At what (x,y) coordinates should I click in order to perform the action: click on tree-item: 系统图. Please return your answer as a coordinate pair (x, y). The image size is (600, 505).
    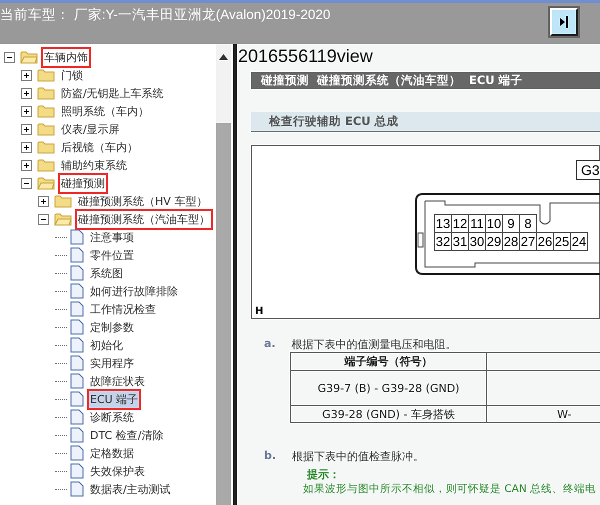
    Looking at the image, I should click on (106, 273).